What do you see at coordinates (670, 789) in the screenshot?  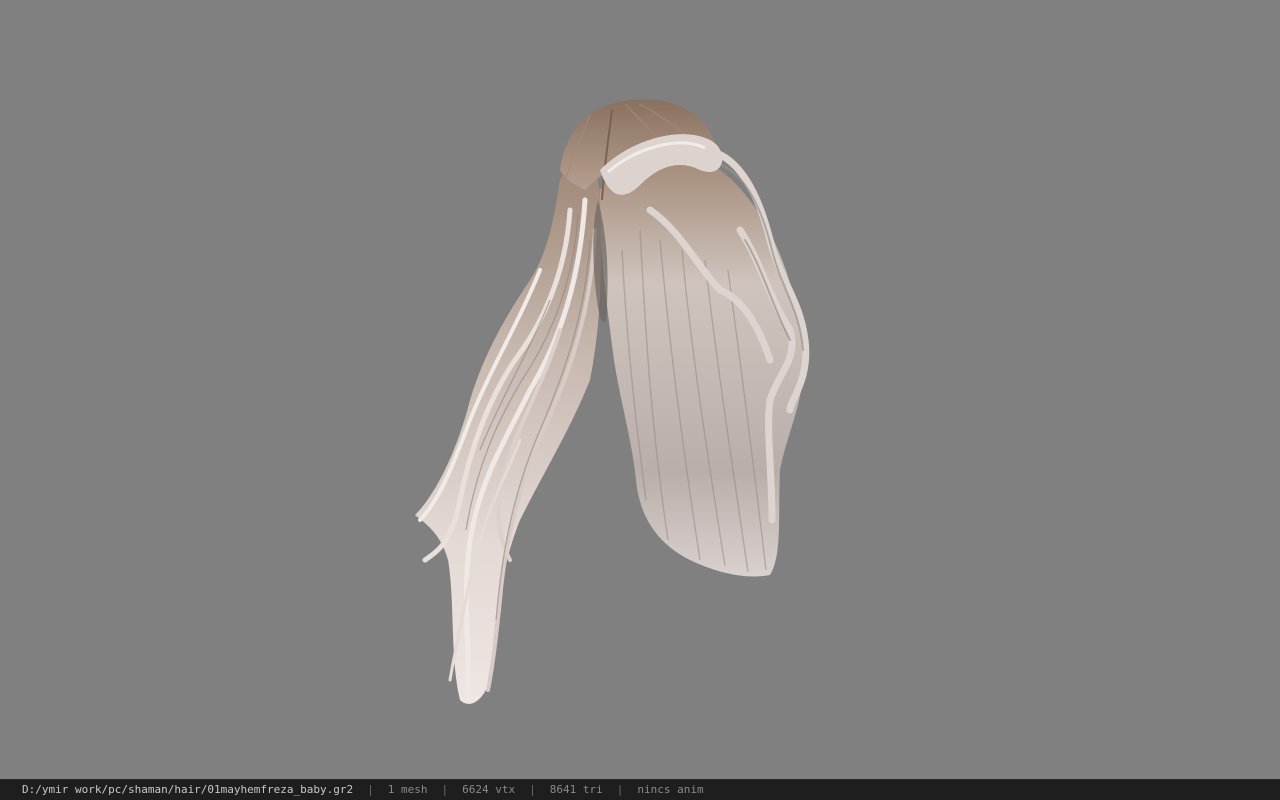 I see `animation-status-label: nincs anim` at bounding box center [670, 789].